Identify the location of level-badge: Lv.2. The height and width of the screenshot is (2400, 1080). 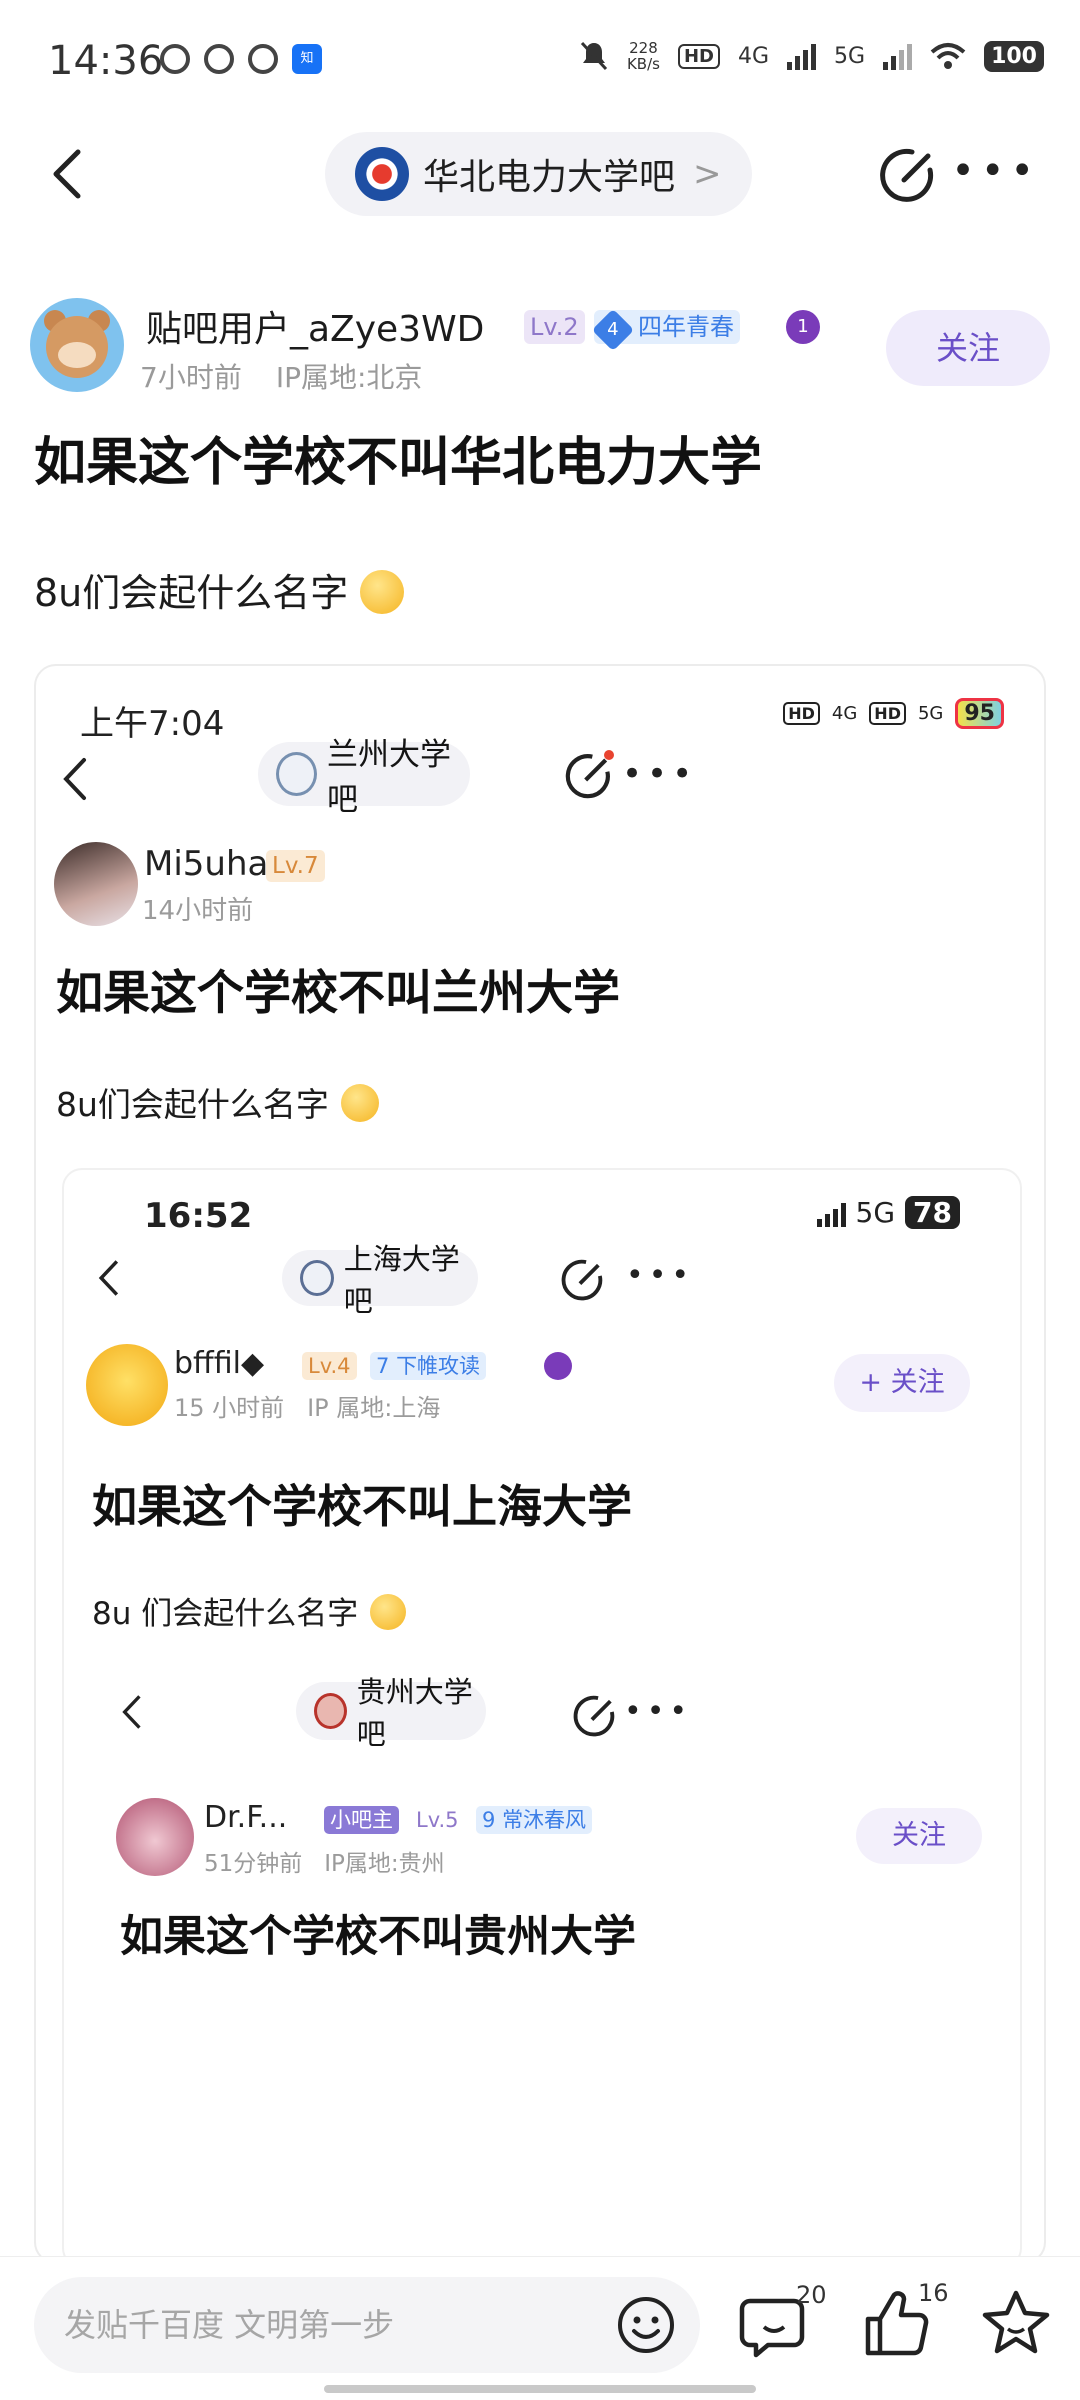
(554, 327).